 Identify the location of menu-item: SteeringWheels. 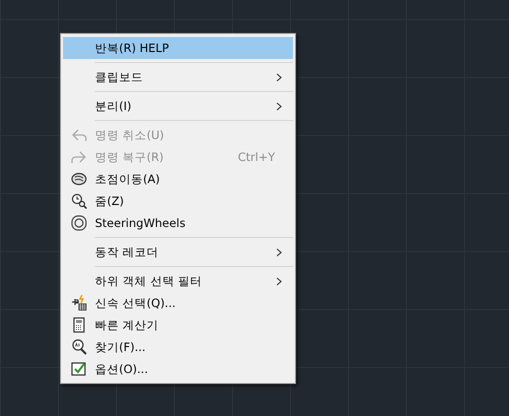
(178, 223).